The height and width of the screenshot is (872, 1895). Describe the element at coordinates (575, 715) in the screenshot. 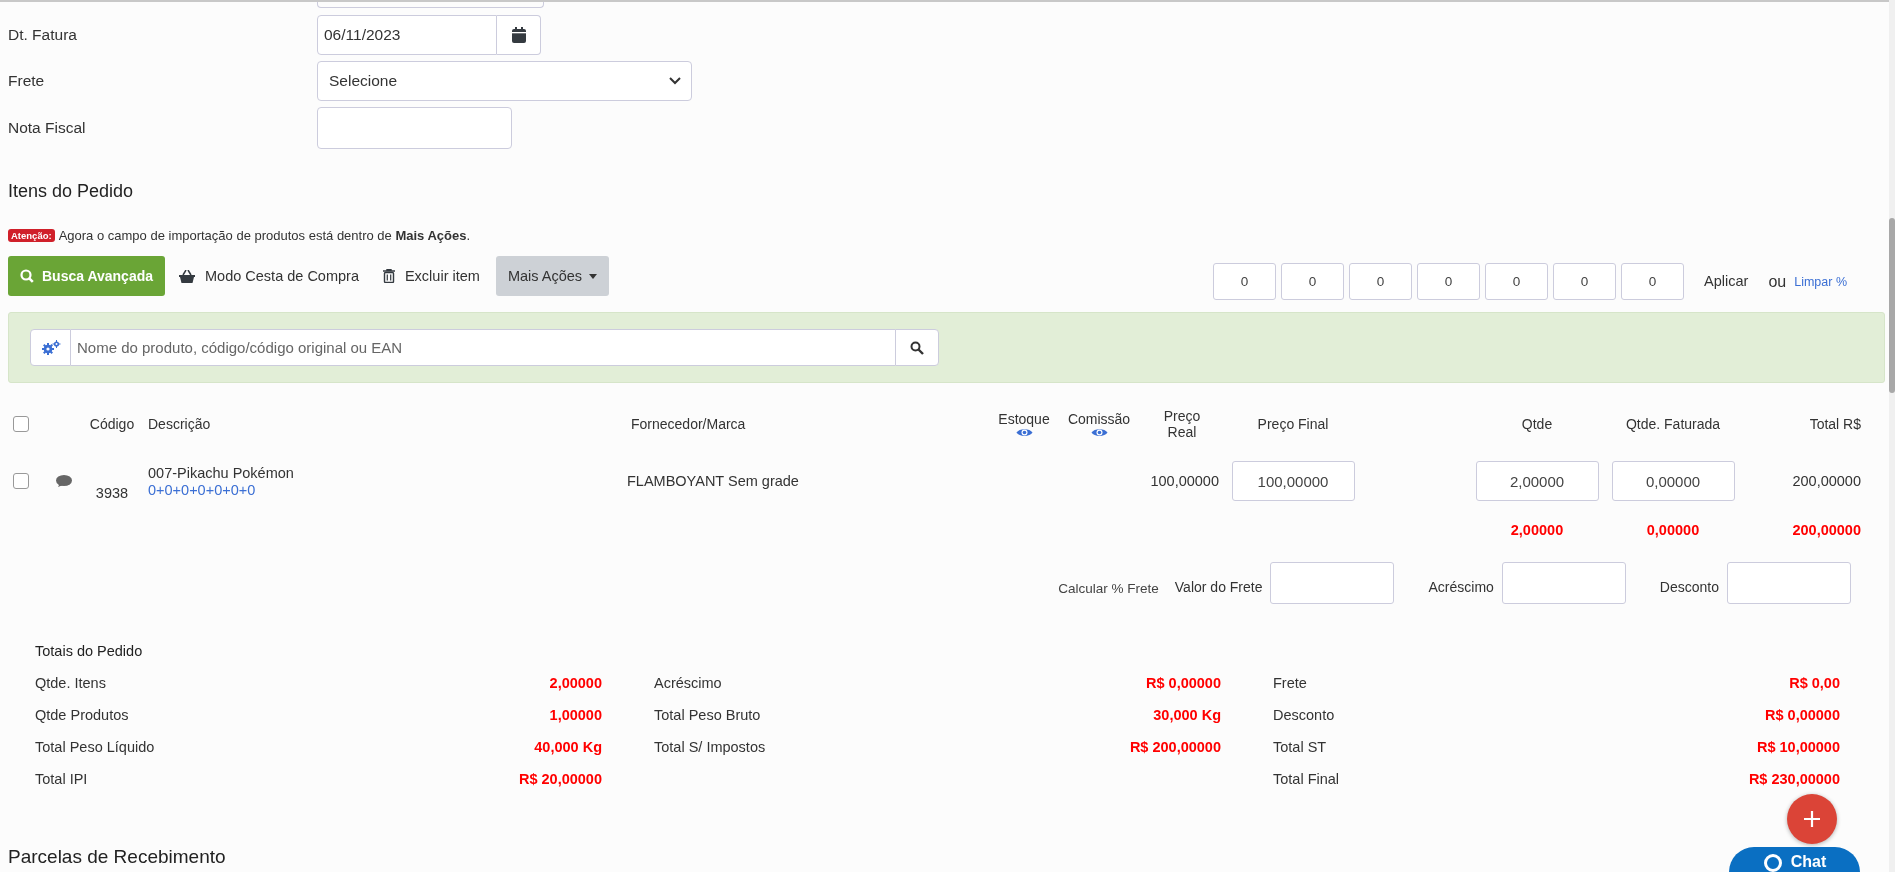

I see `total-value: 1,00000` at that location.